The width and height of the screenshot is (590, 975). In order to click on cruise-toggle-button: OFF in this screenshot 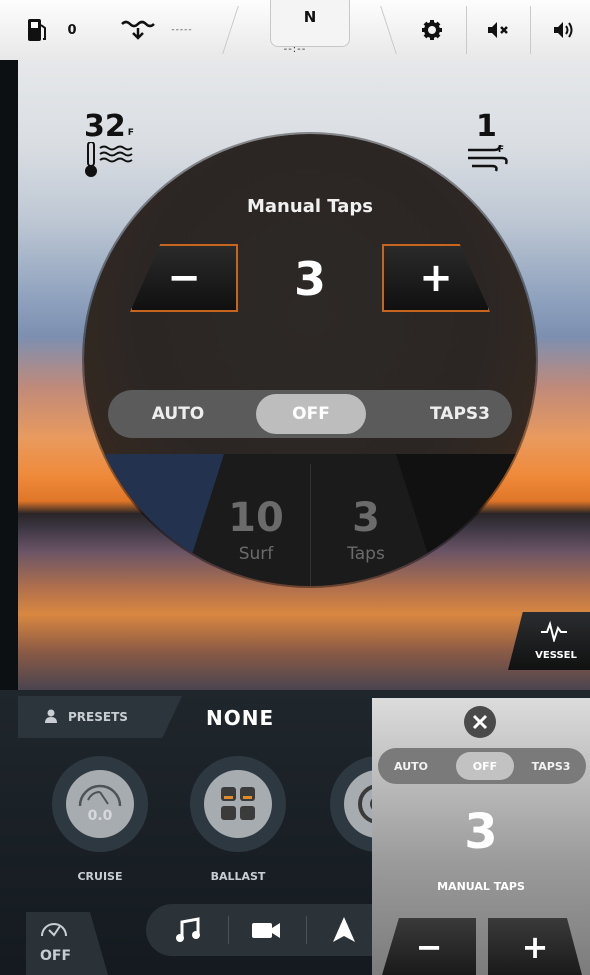, I will do `click(67, 943)`.